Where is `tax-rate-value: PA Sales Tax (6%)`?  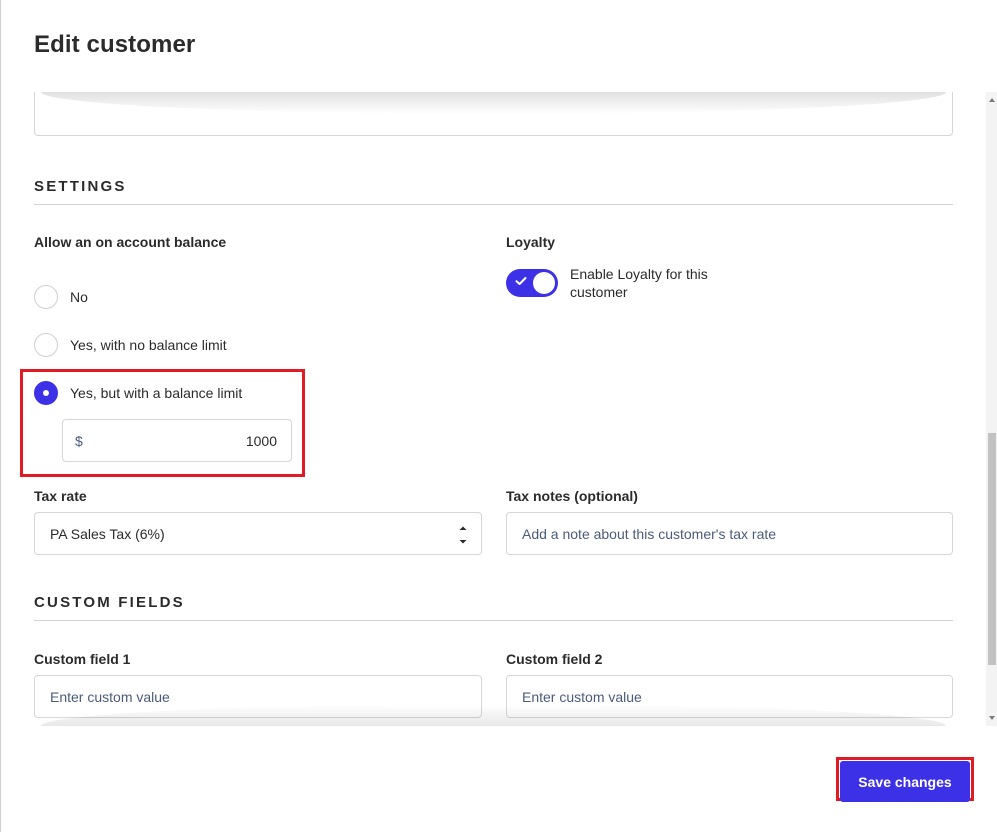
tax-rate-value: PA Sales Tax (6%) is located at coordinates (107, 533).